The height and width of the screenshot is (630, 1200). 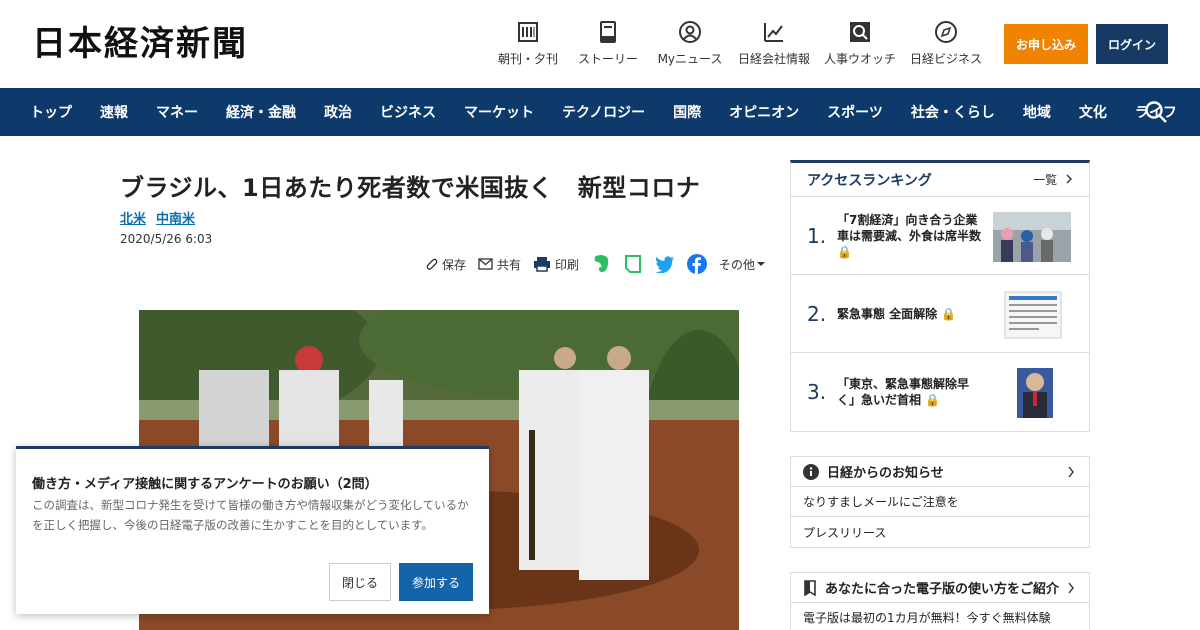 I want to click on save-label: 保存, so click(x=454, y=264).